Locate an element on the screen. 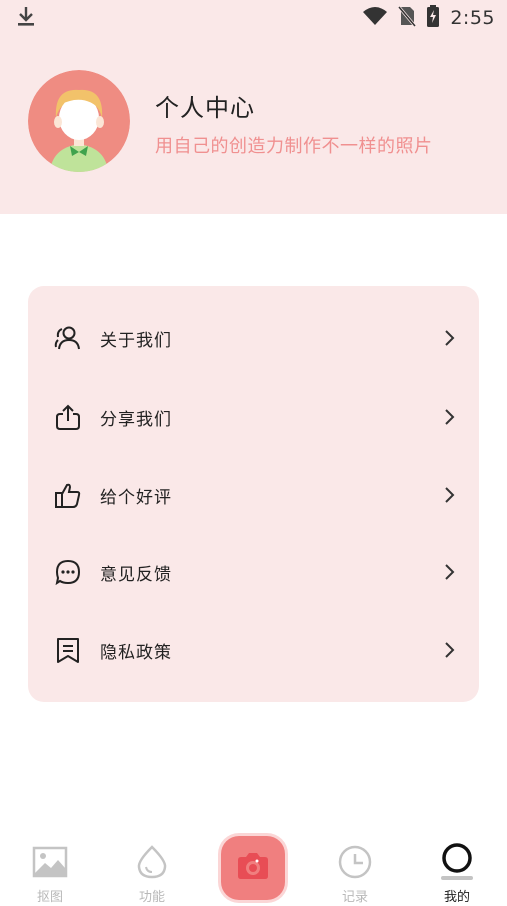 This screenshot has width=507, height=906. menu-item-rate: 给个好评 is located at coordinates (253, 495).